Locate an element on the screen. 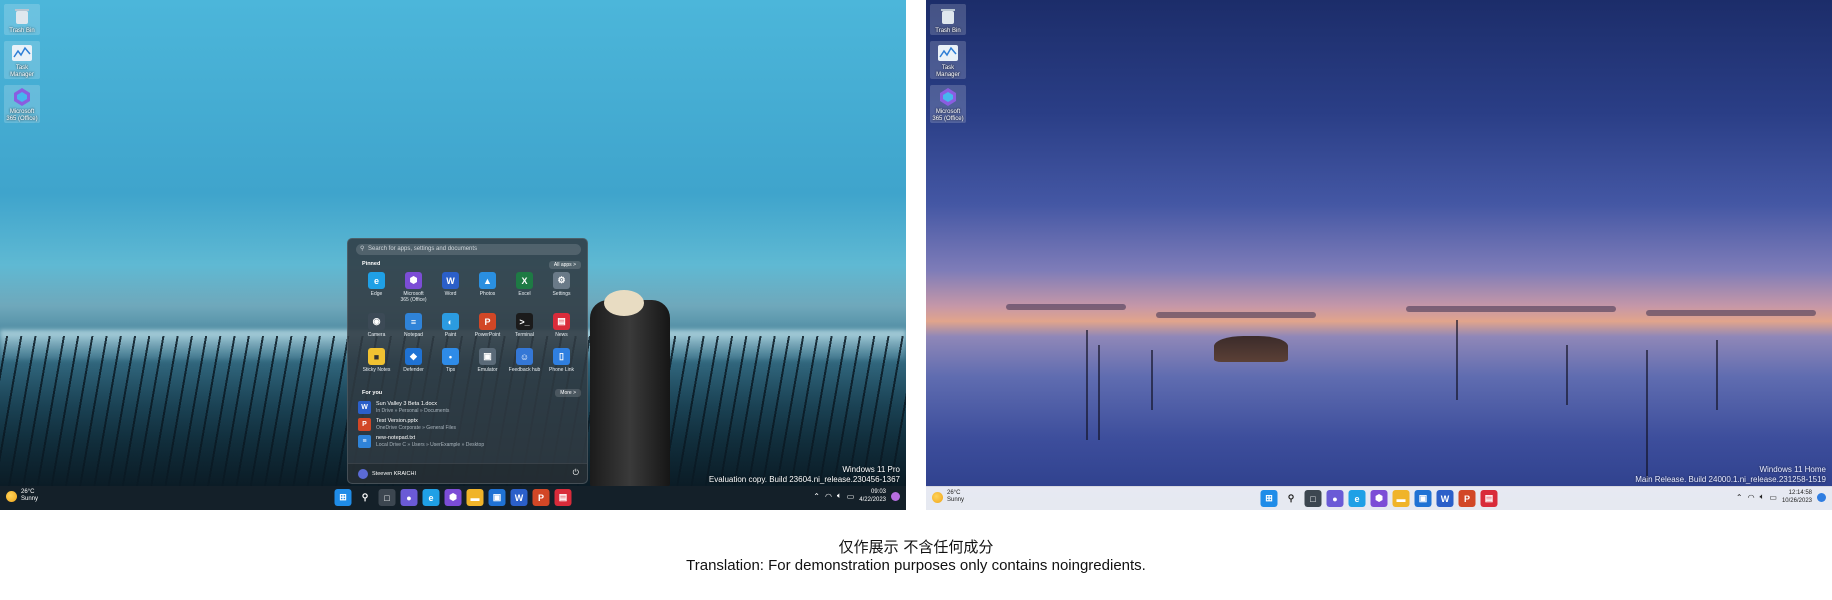 This screenshot has width=1832, height=600. pinned-app-label: PowerPoint is located at coordinates (487, 335).